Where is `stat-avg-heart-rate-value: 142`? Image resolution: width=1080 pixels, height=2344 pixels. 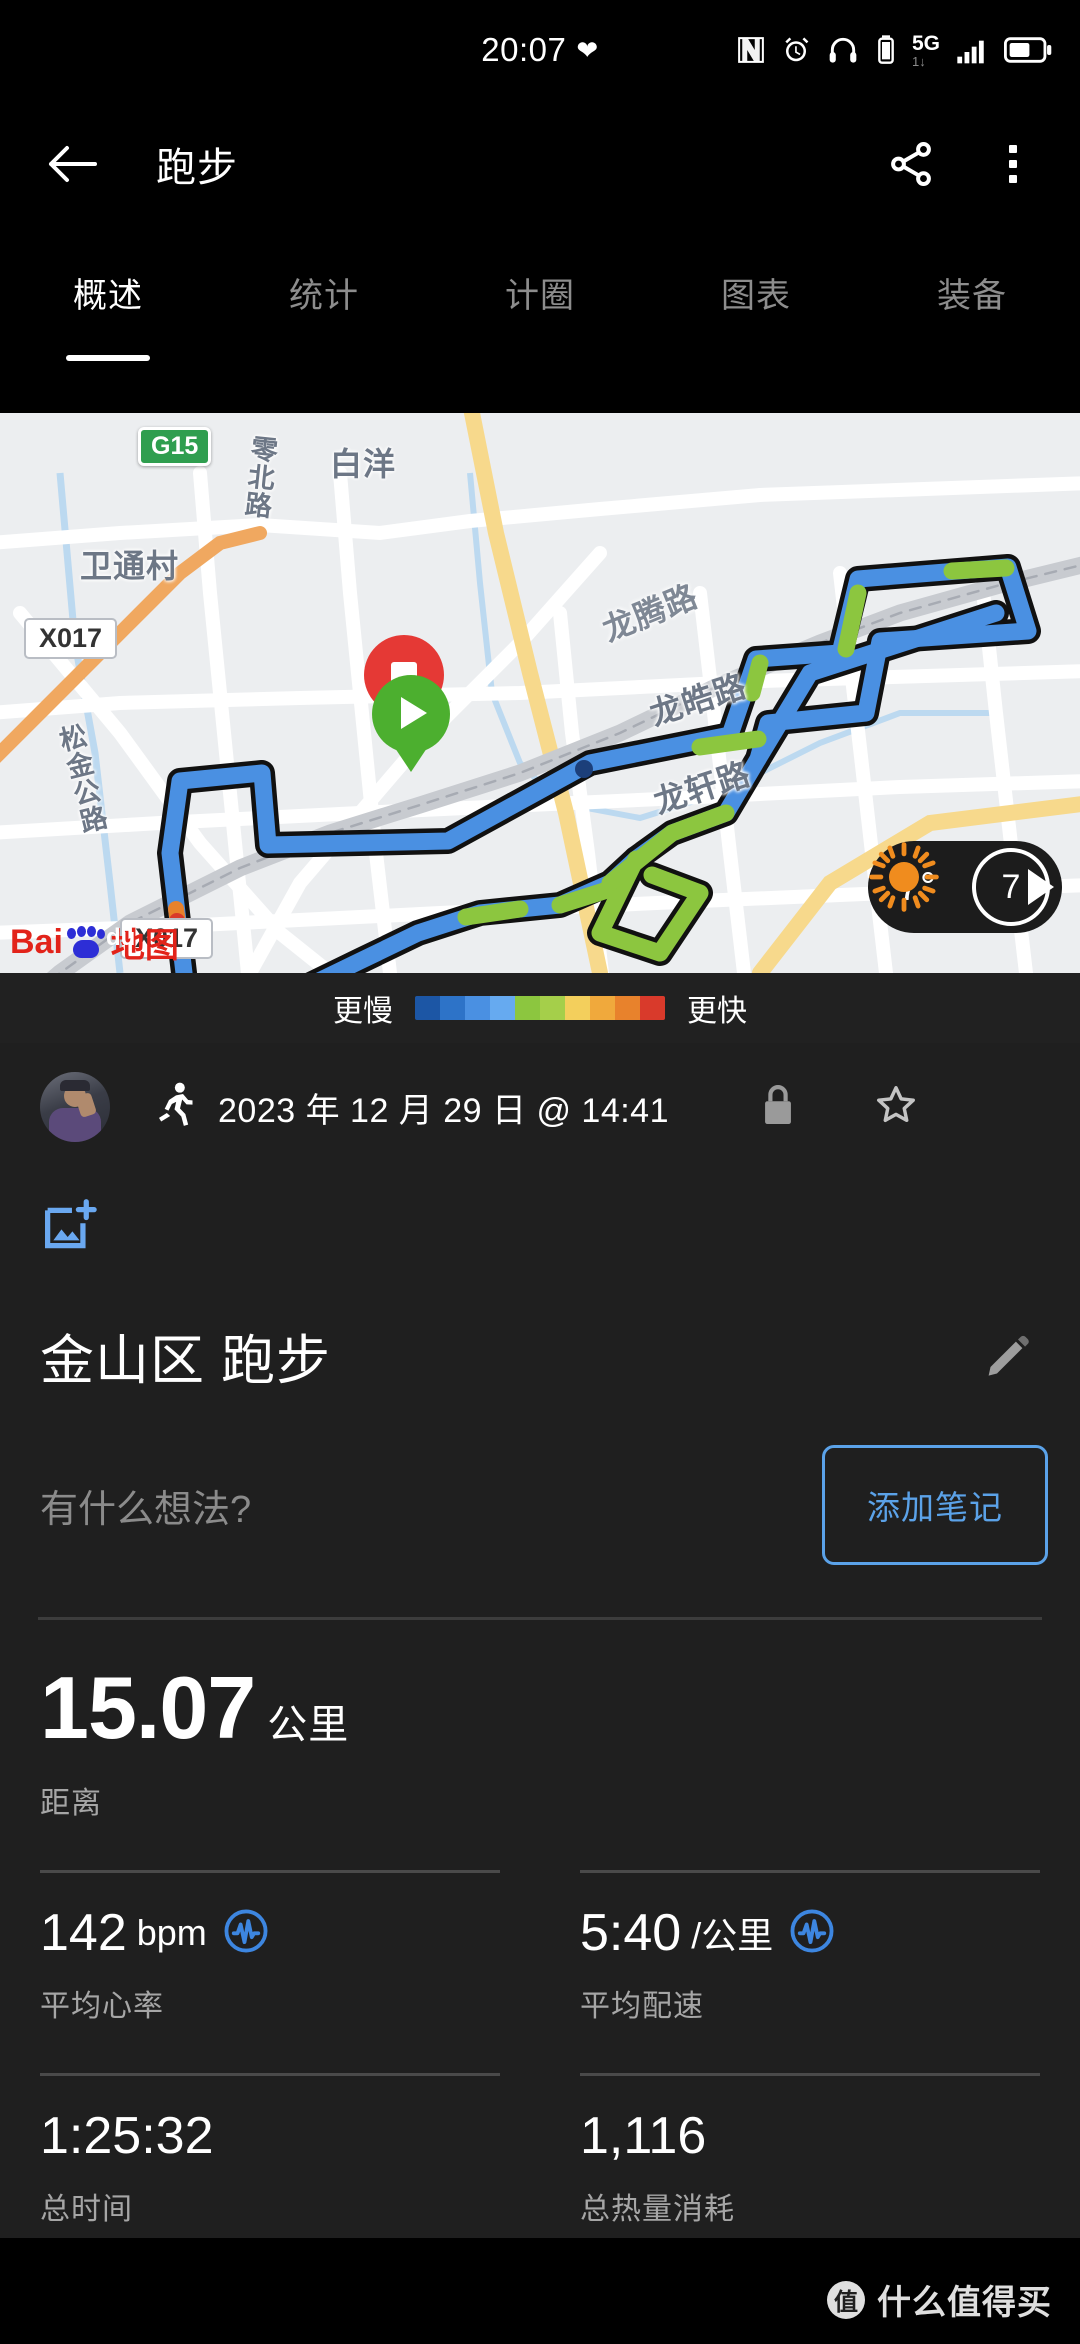 stat-avg-heart-rate-value: 142 is located at coordinates (83, 1933).